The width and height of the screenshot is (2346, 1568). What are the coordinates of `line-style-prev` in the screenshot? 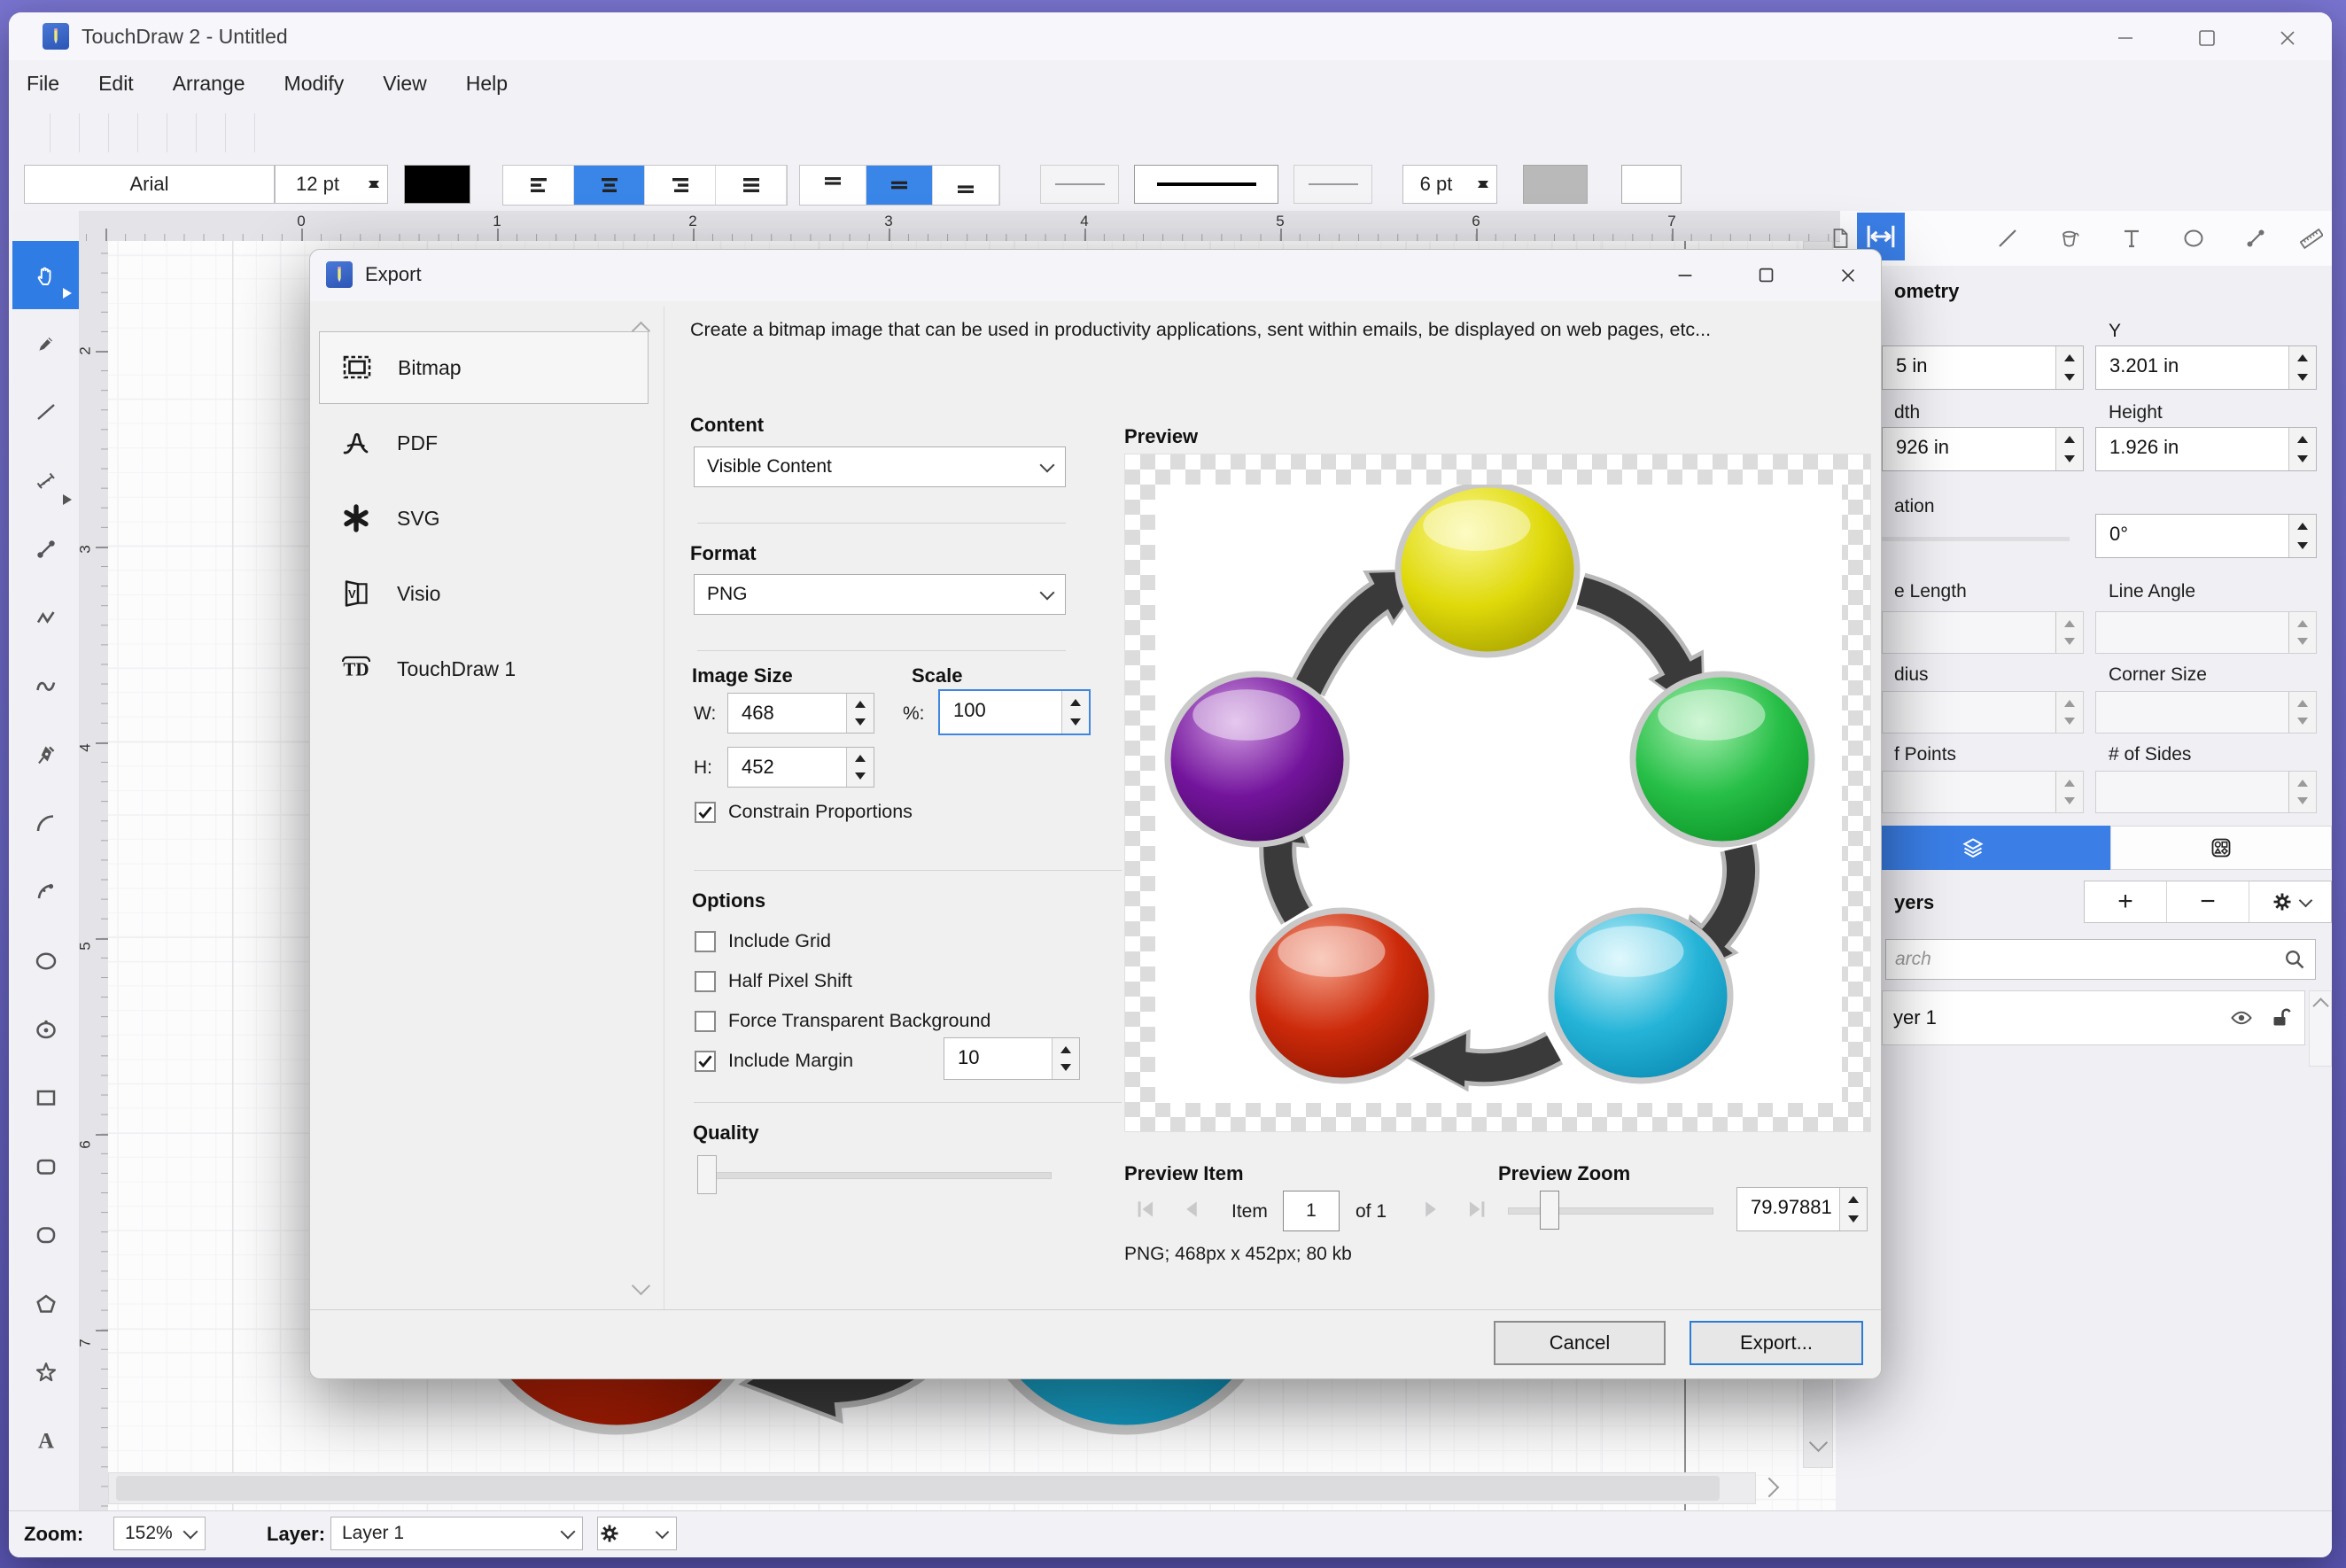 It's located at (1079, 184).